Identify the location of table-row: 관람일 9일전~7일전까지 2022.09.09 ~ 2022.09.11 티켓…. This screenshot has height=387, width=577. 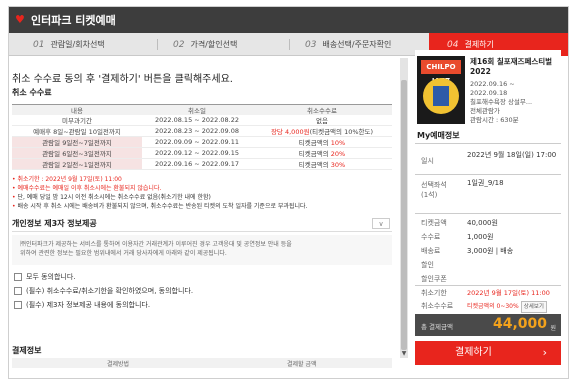
(202, 142).